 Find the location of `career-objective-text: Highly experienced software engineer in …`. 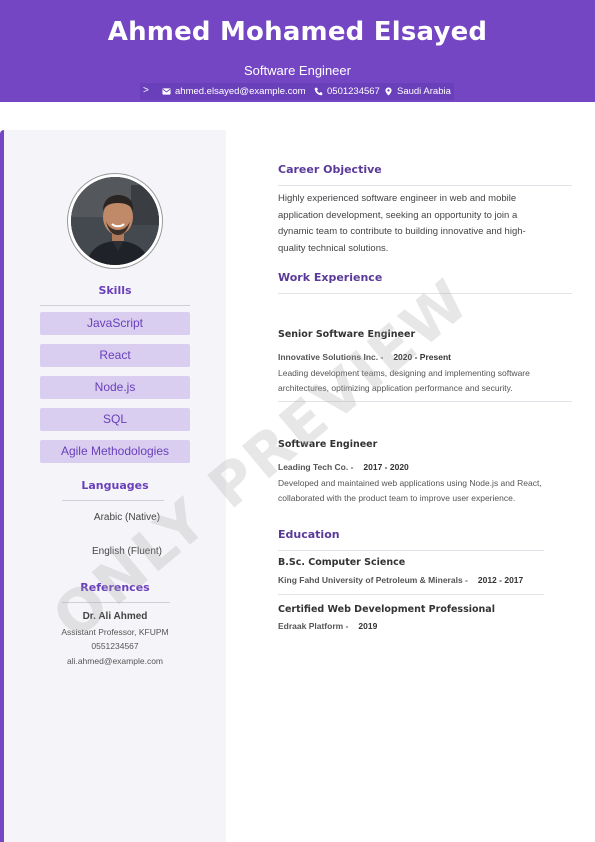

career-objective-text: Highly experienced software engineer in … is located at coordinates (423, 224).